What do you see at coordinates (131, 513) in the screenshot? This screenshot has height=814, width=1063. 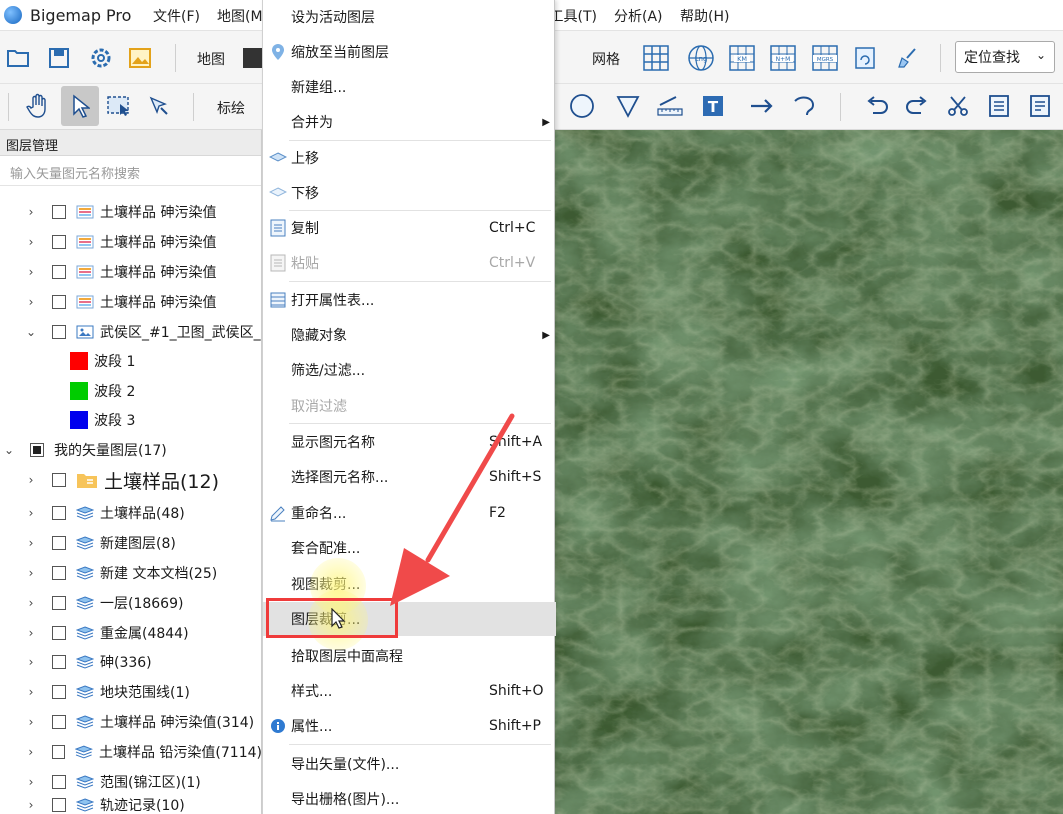 I see `layer-row: › 土壤样品(48)` at bounding box center [131, 513].